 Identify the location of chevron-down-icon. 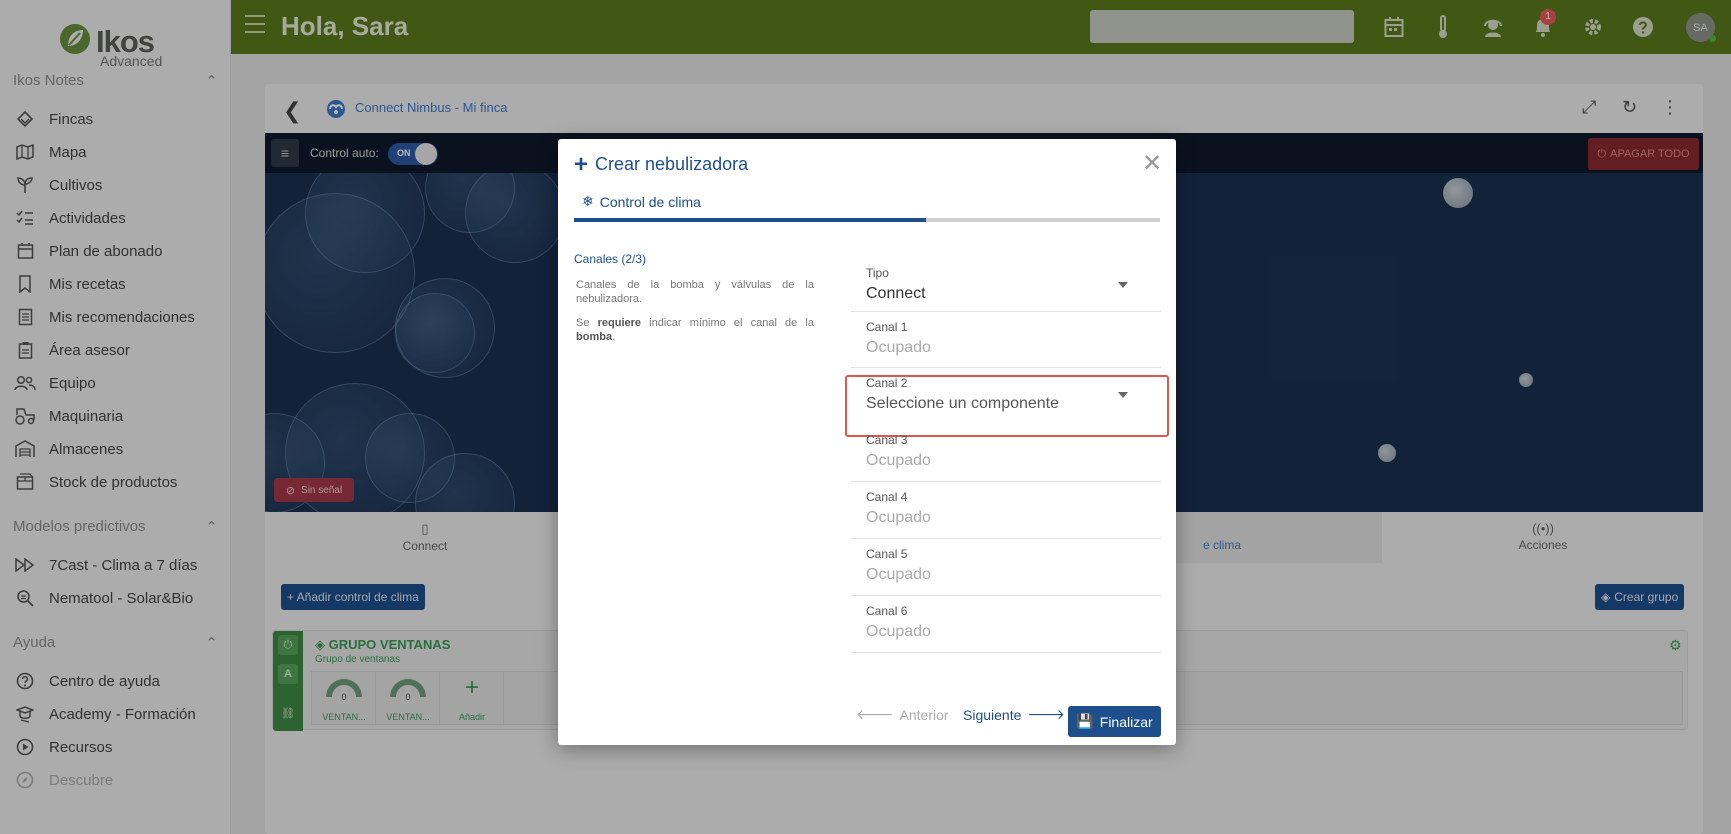
(1123, 285).